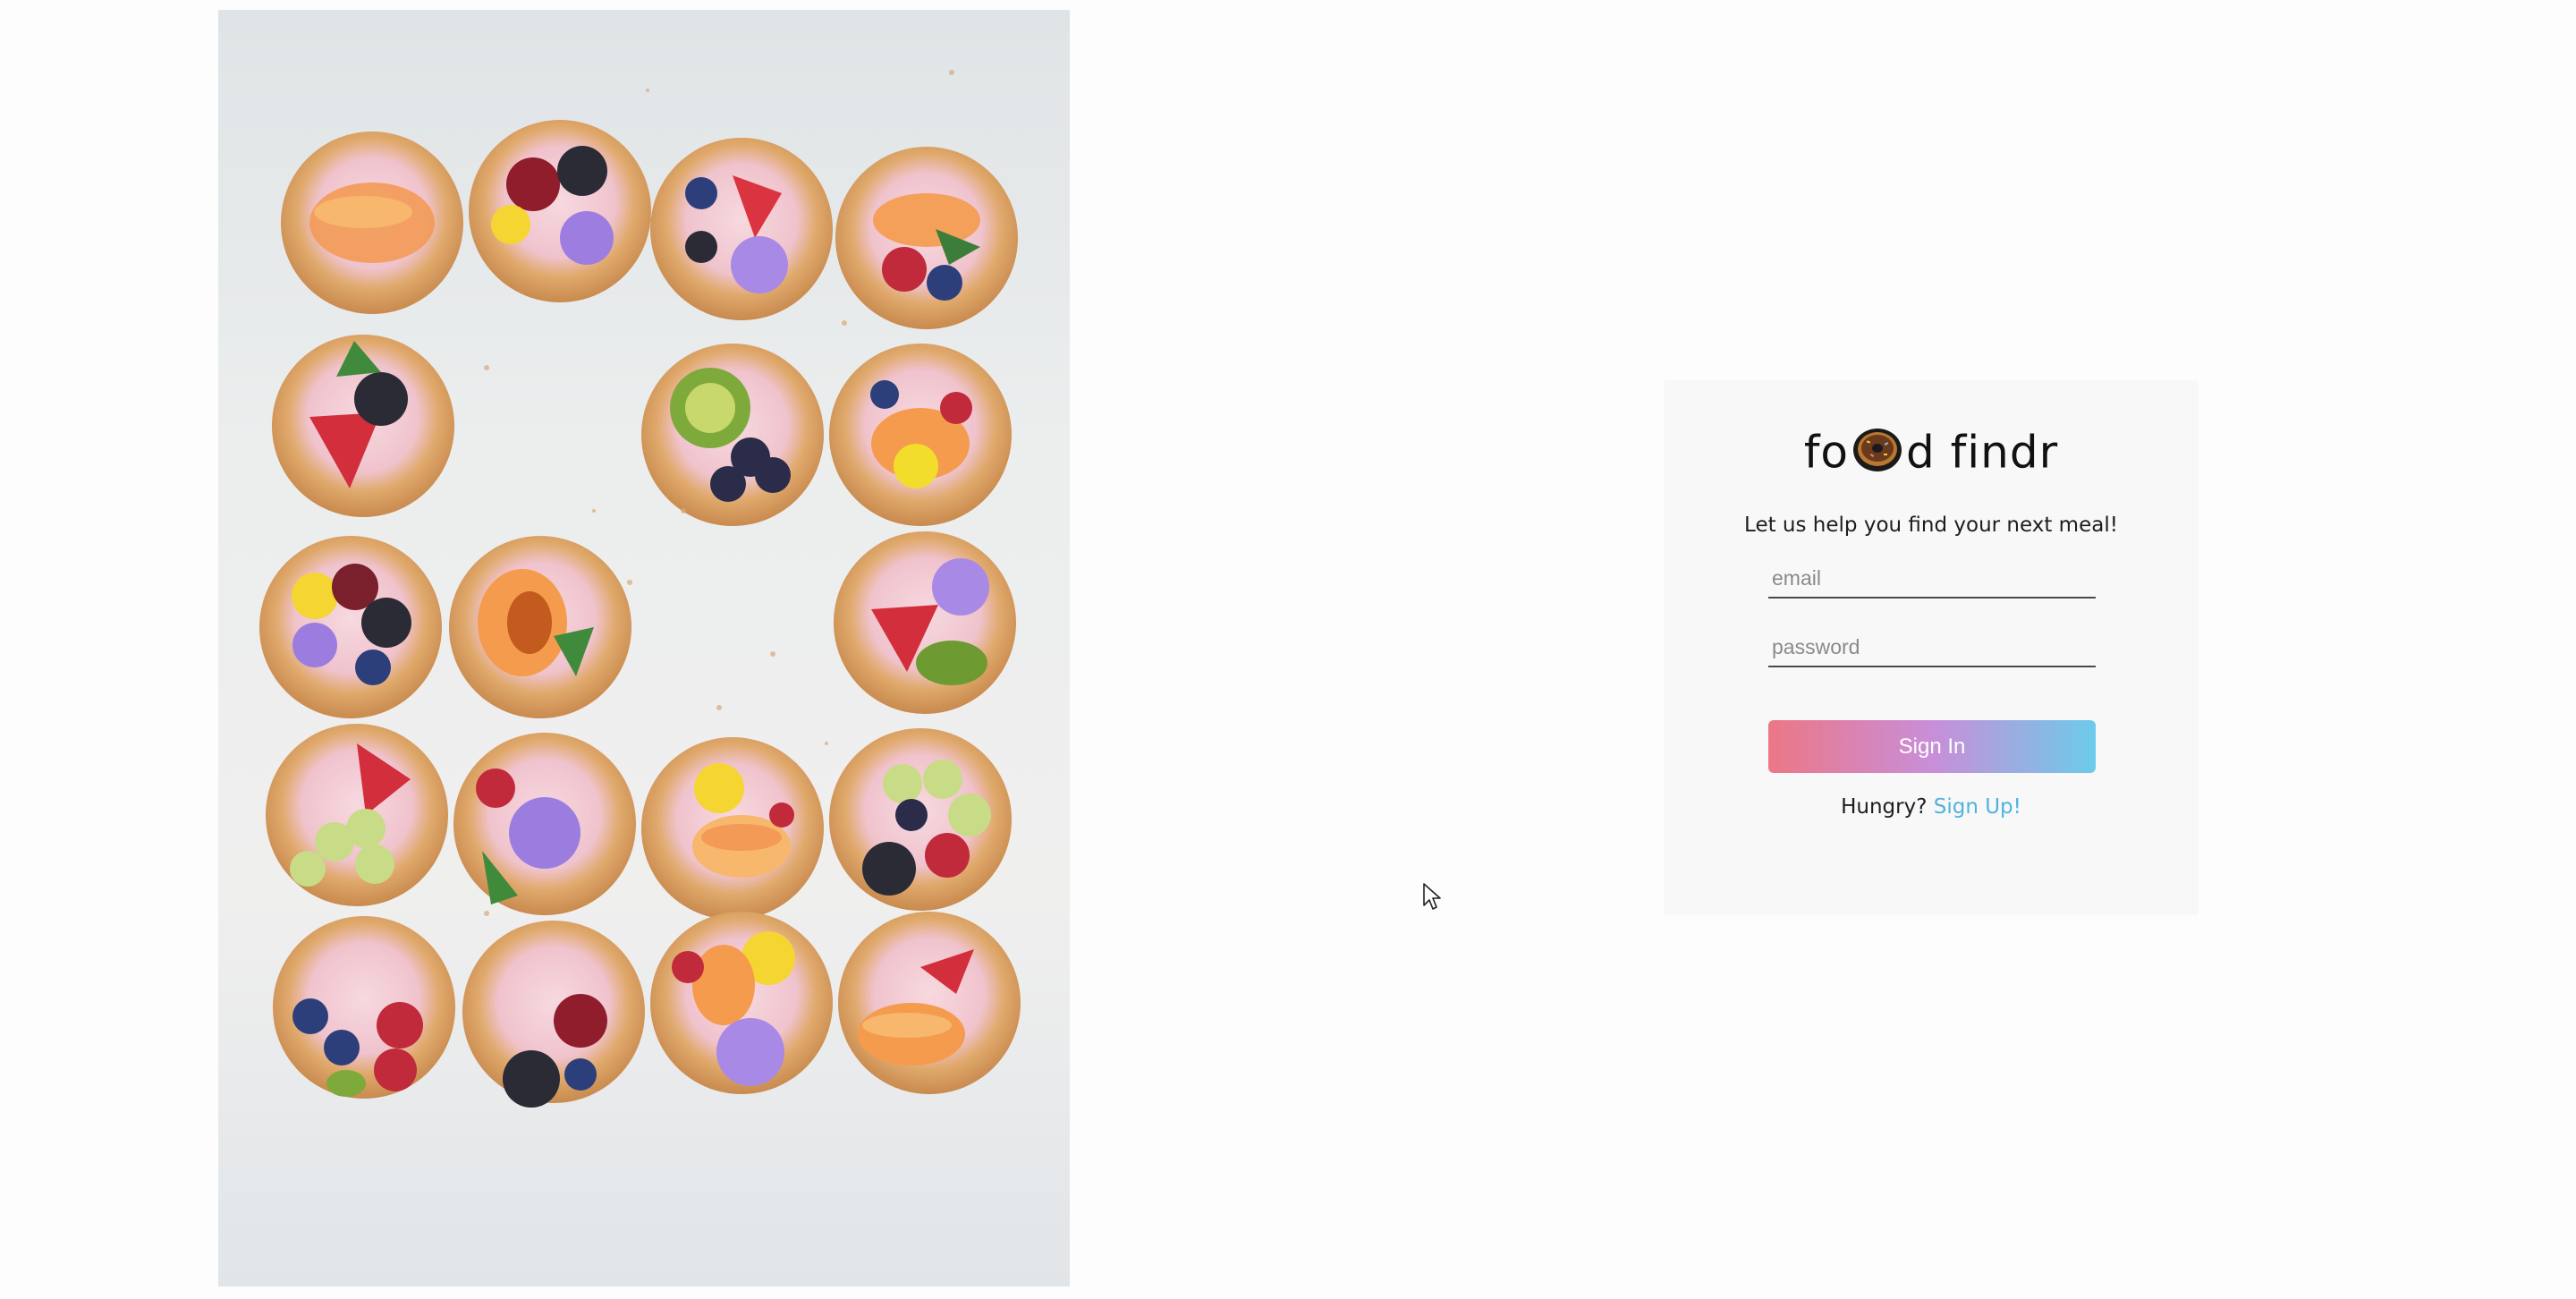 Image resolution: width=2576 pixels, height=1299 pixels. What do you see at coordinates (1826, 452) in the screenshot?
I see `logo-text-left: fo` at bounding box center [1826, 452].